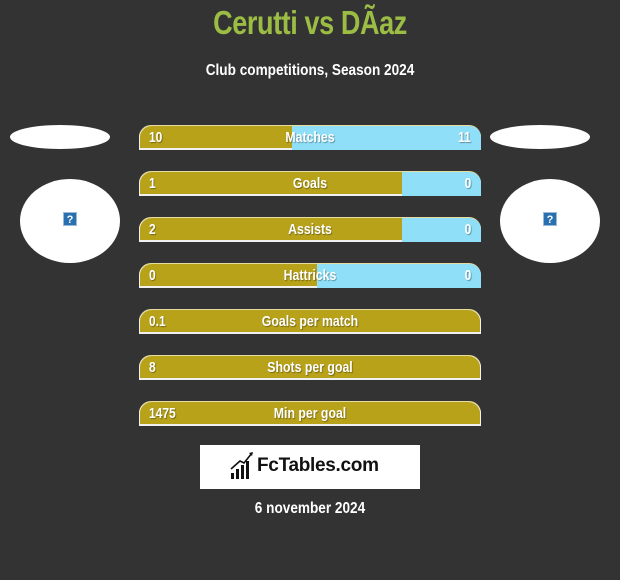  What do you see at coordinates (310, 70) in the screenshot?
I see `competition-subtitle: Club competitions, Season 2024` at bounding box center [310, 70].